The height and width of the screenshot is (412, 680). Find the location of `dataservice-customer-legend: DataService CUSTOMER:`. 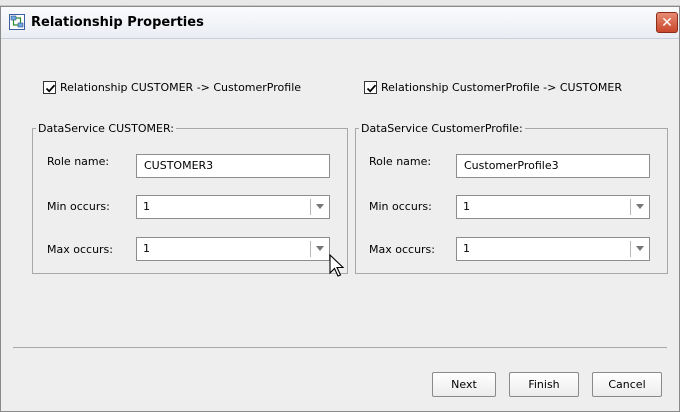

dataservice-customer-legend: DataService CUSTOMER: is located at coordinates (106, 128).